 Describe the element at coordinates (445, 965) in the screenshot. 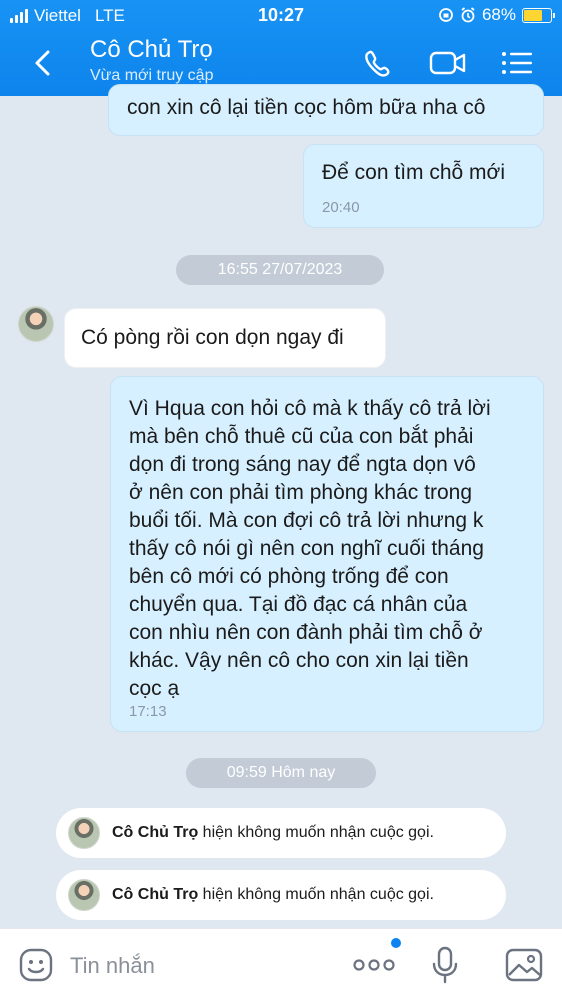

I see `microphone-icon` at that location.